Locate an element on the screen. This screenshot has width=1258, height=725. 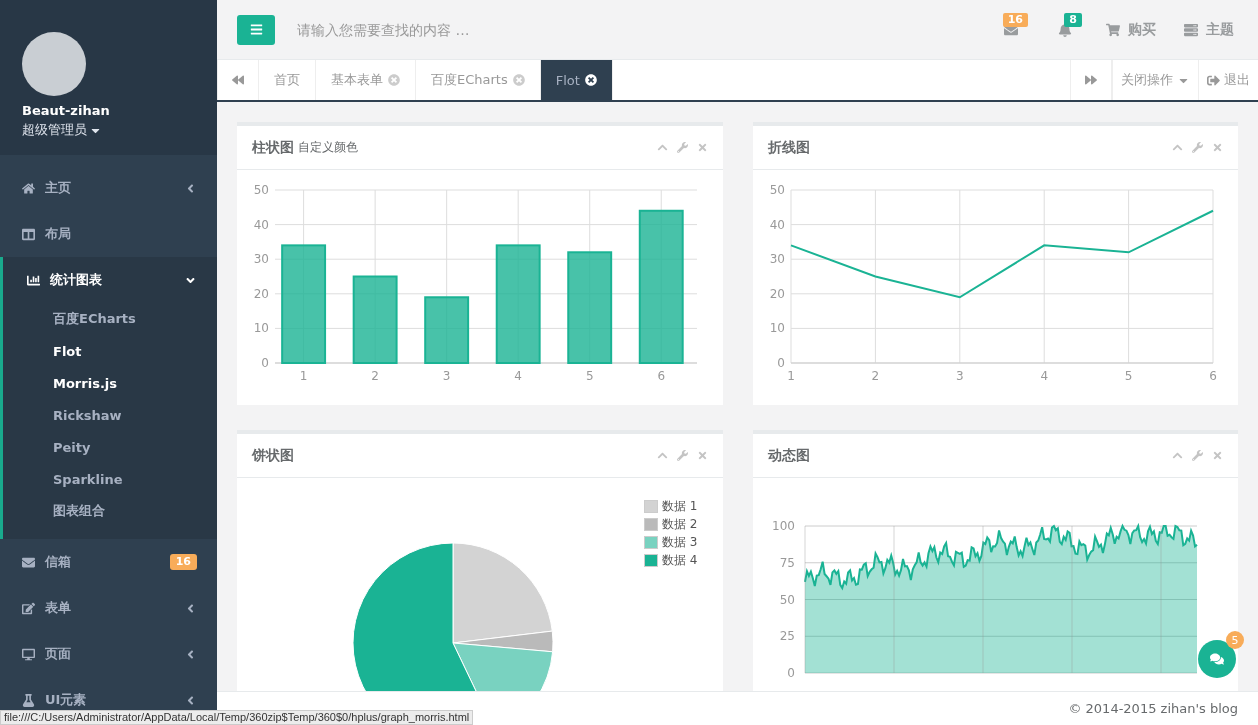
panel-subtitle: 自定义颜色 is located at coordinates (328, 147).